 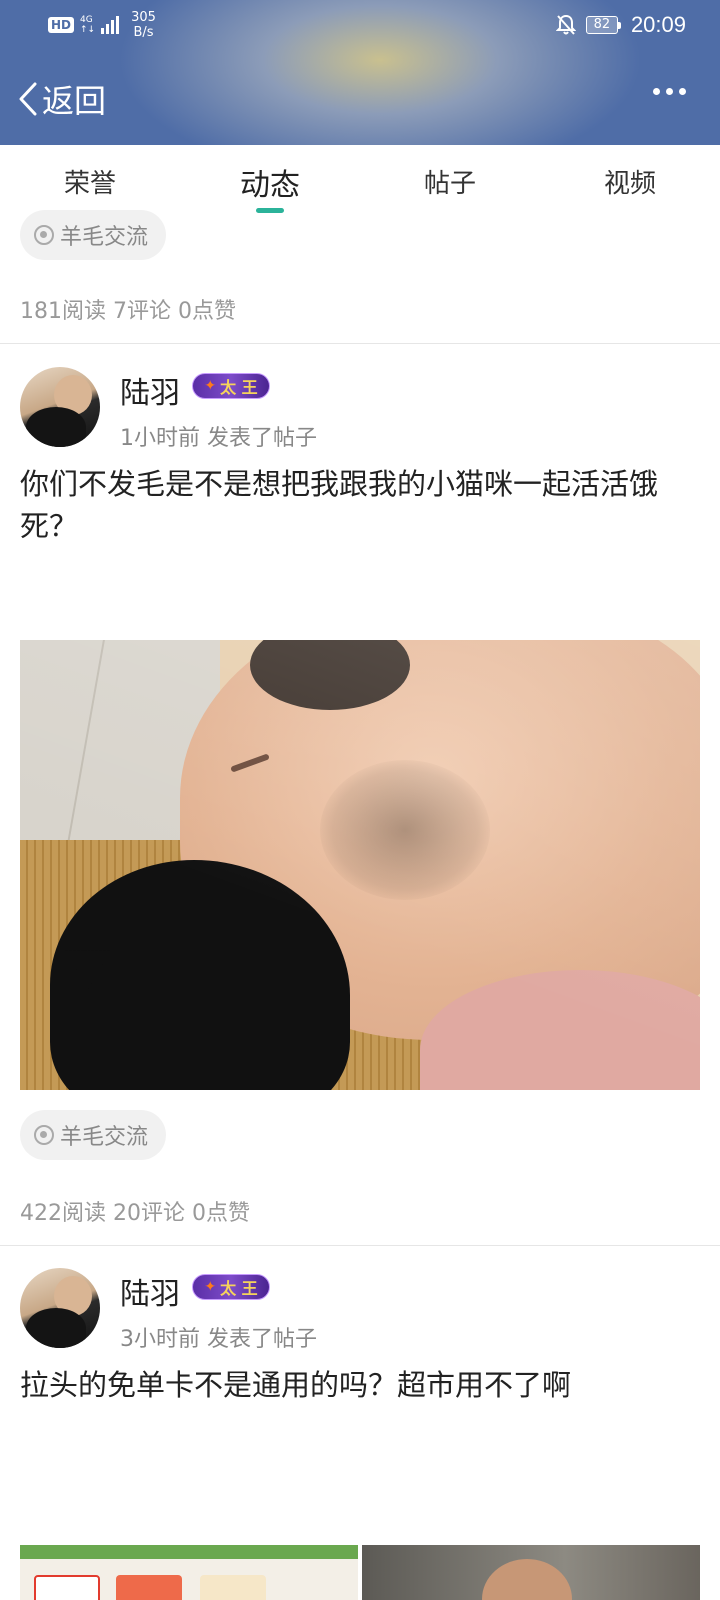 What do you see at coordinates (270, 182) in the screenshot?
I see `tab-activity: 动态` at bounding box center [270, 182].